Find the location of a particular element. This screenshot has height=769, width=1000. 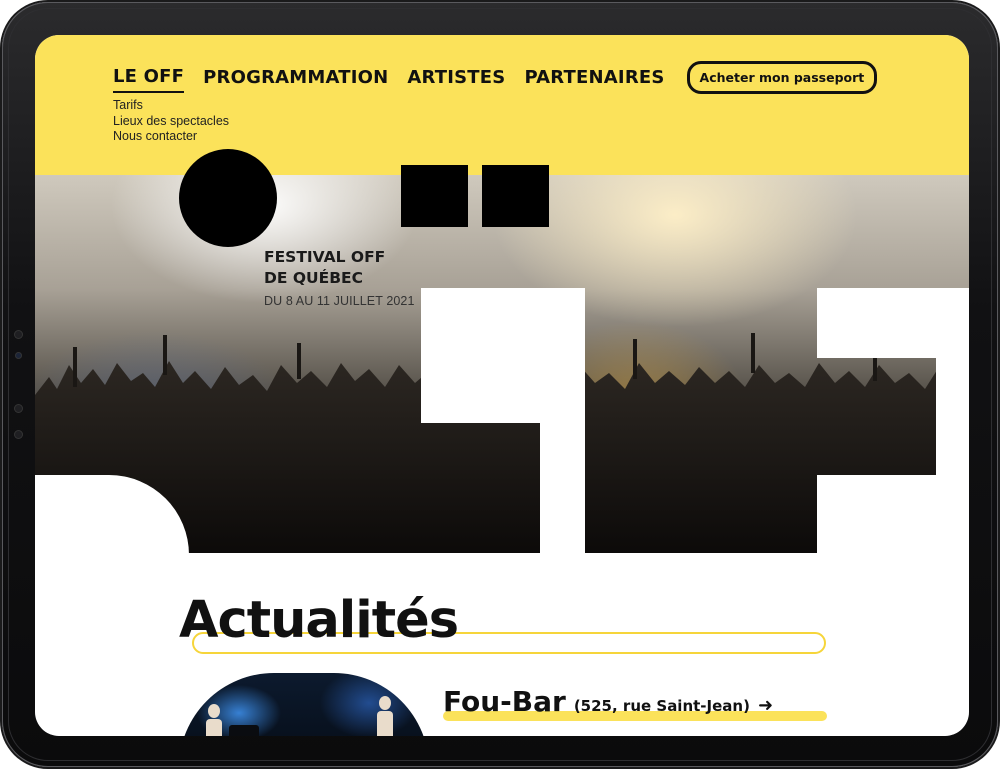

subnav-item-tarifs: Tarifs is located at coordinates (171, 106).